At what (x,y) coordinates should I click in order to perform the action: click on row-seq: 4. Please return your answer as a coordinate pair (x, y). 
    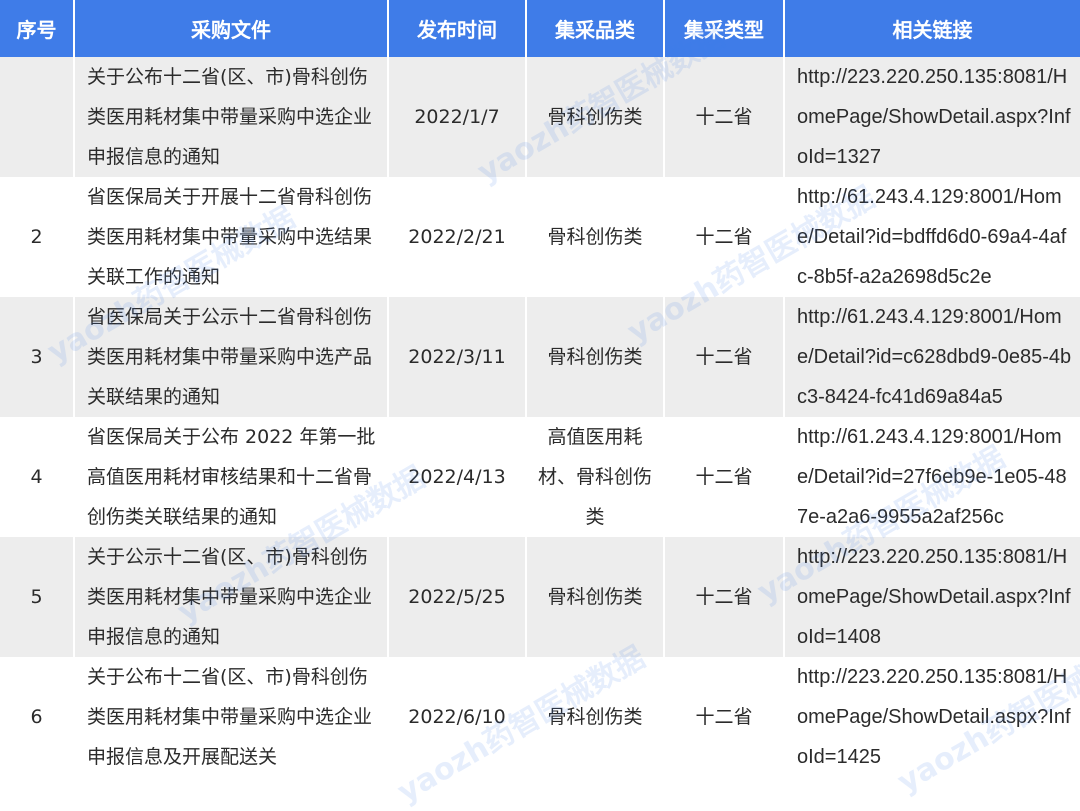
    Looking at the image, I should click on (37, 477).